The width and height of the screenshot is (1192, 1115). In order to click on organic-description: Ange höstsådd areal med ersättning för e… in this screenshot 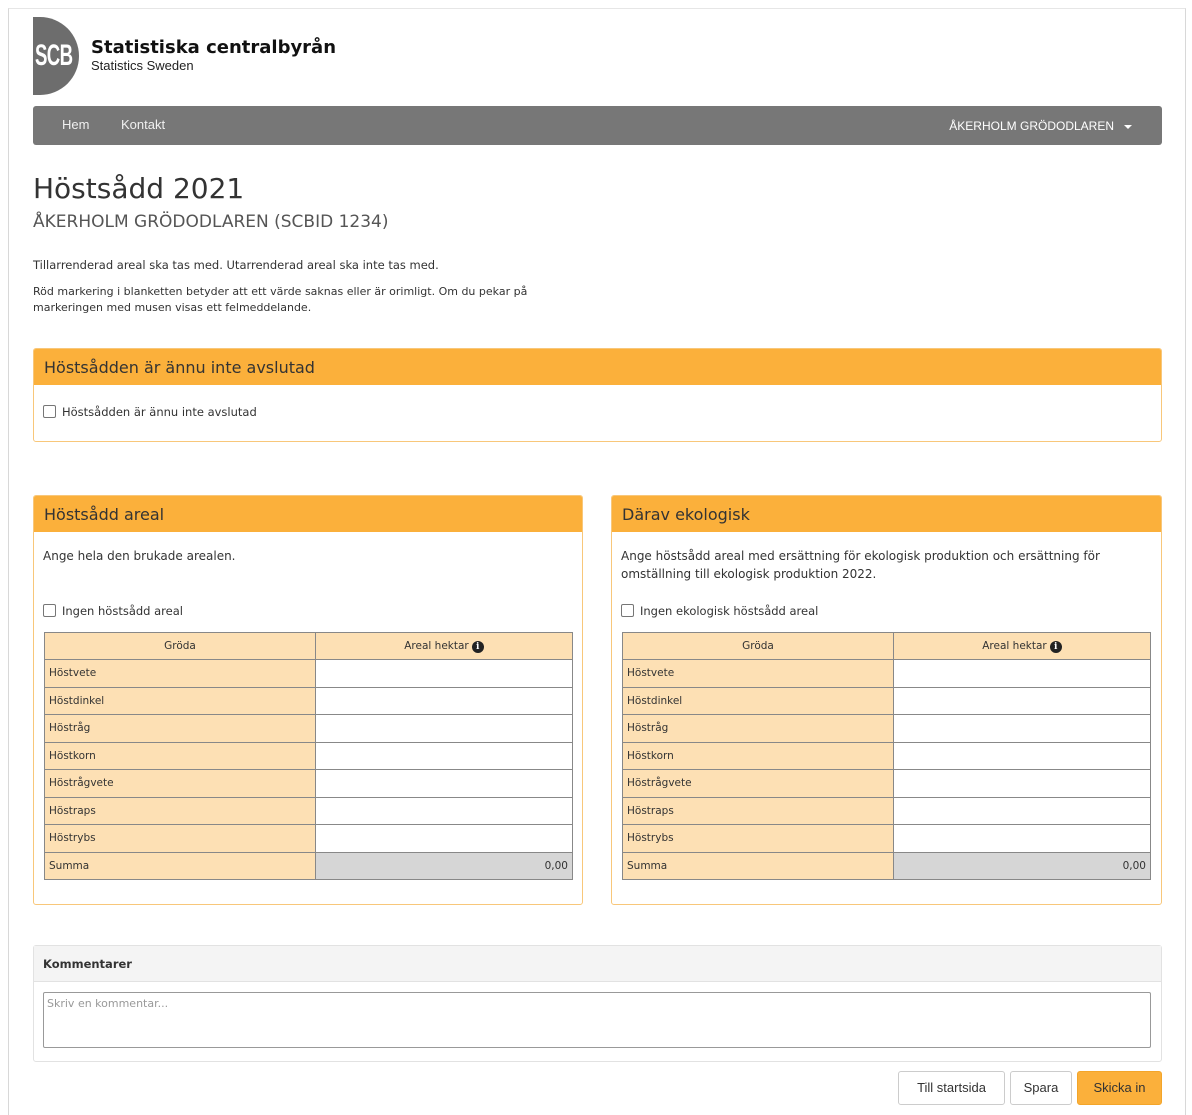, I will do `click(860, 565)`.